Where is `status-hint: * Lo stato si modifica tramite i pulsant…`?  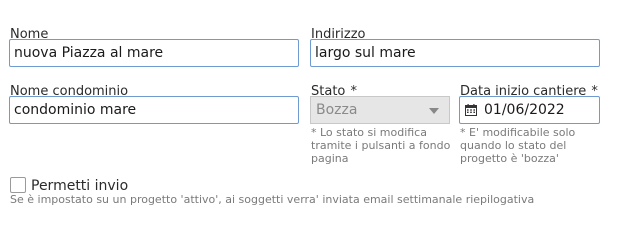 status-hint: * Lo stato si modifica tramite i pulsant… is located at coordinates (380, 145).